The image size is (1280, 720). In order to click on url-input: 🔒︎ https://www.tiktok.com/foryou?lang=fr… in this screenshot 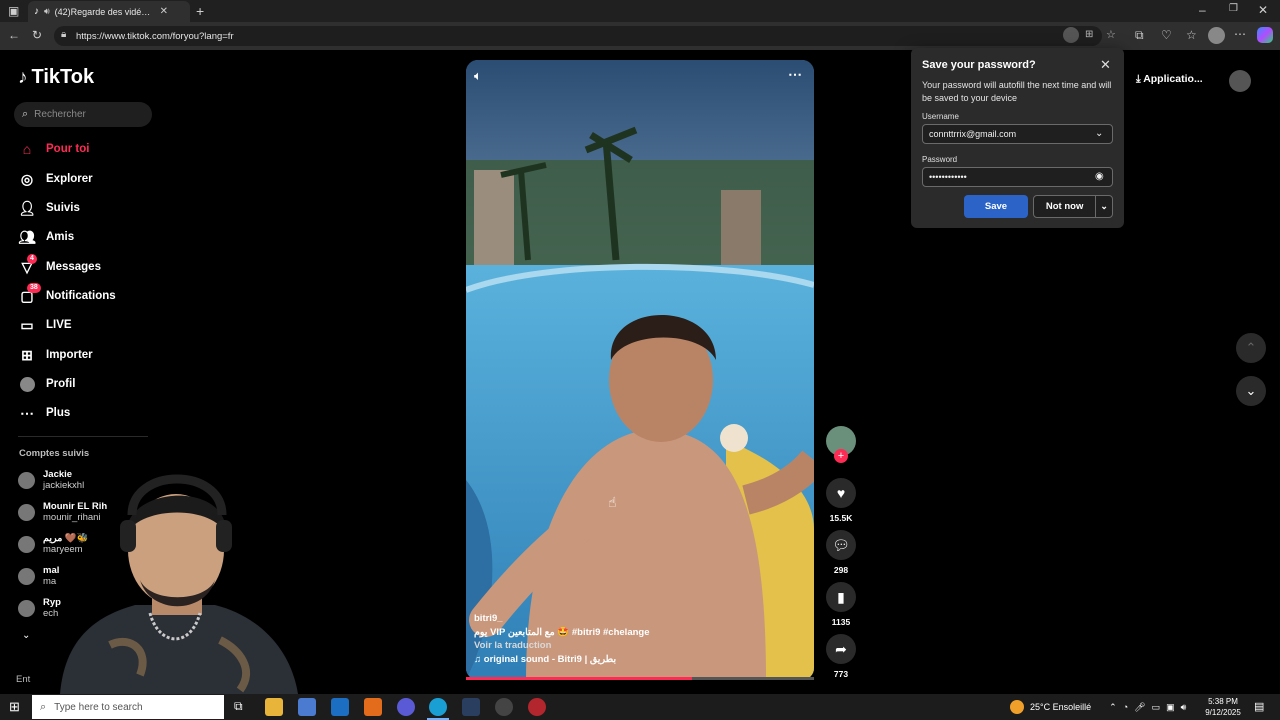, I will do `click(585, 36)`.